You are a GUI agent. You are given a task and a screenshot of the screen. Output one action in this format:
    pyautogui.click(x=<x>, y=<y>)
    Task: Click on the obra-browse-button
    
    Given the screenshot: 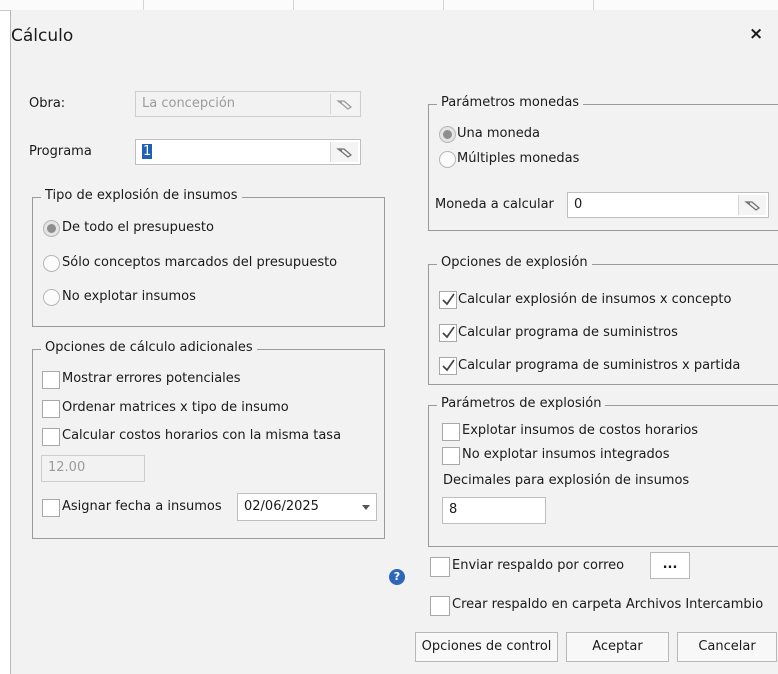 What is the action you would take?
    pyautogui.click(x=344, y=104)
    